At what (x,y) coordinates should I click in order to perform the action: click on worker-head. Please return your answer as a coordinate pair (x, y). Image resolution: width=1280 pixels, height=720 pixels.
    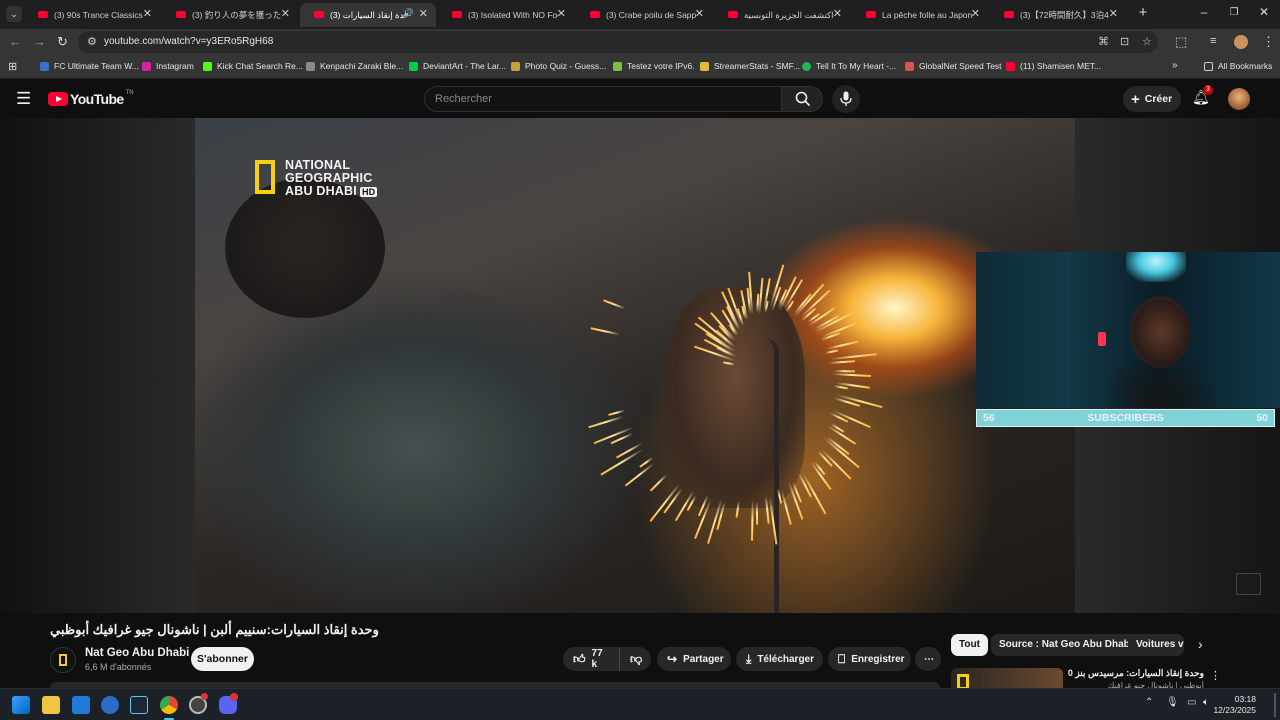
    Looking at the image, I should click on (305, 248).